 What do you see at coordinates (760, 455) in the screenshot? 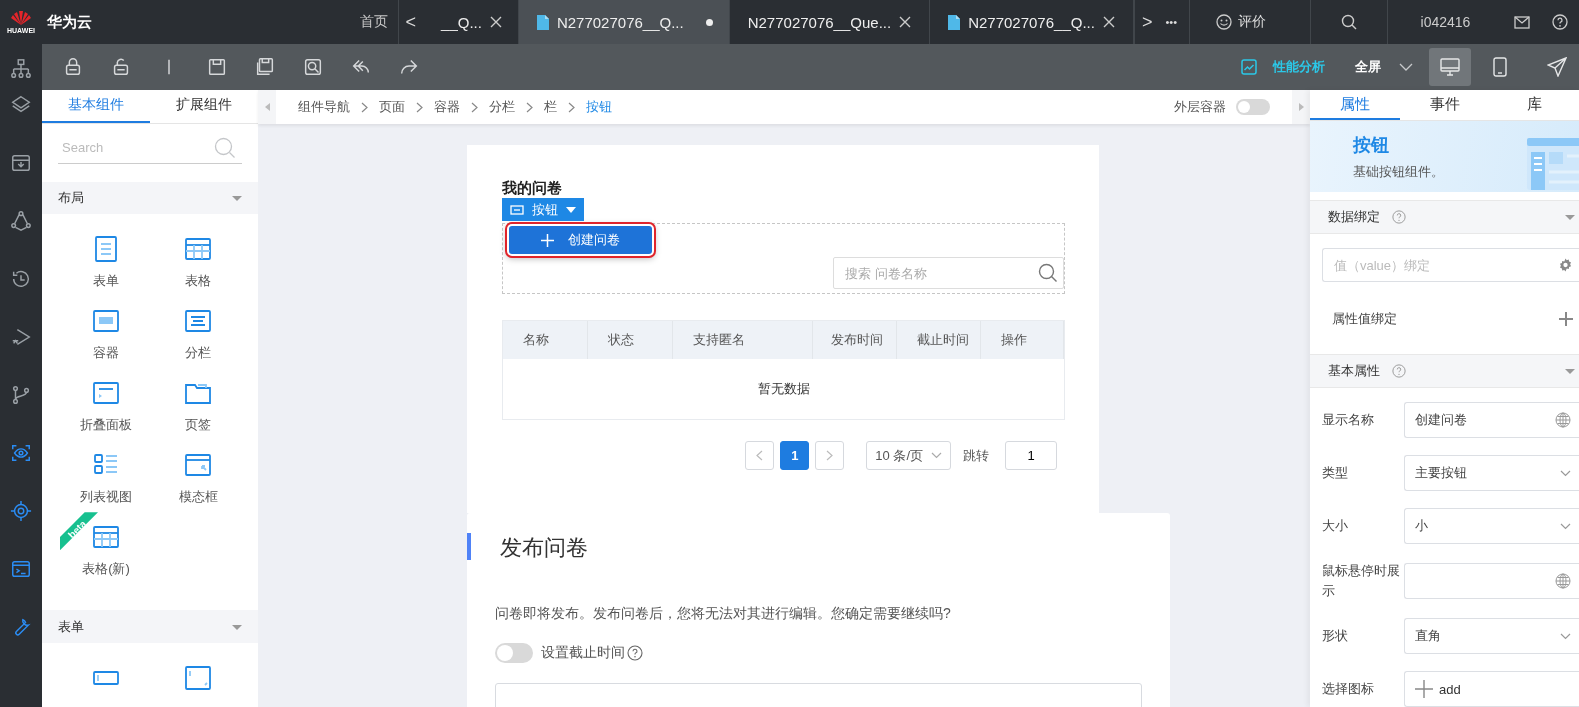
I see `chevron-left-icon` at bounding box center [760, 455].